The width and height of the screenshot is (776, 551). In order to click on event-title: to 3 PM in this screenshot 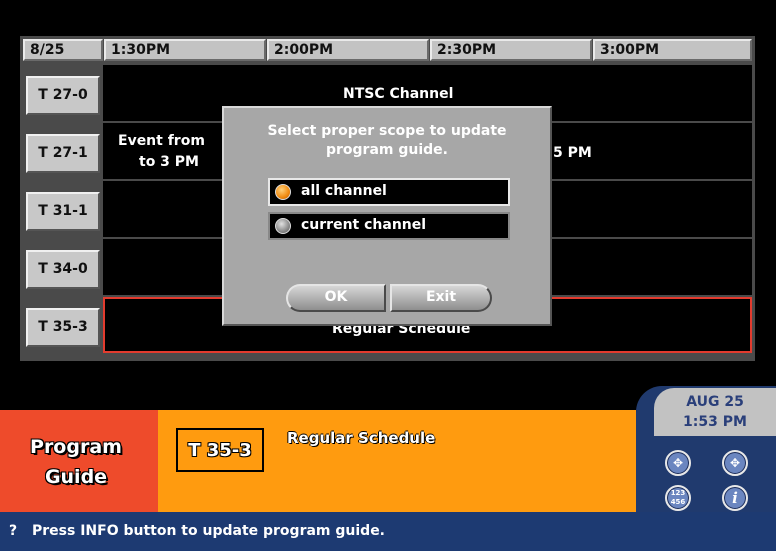, I will do `click(169, 162)`.